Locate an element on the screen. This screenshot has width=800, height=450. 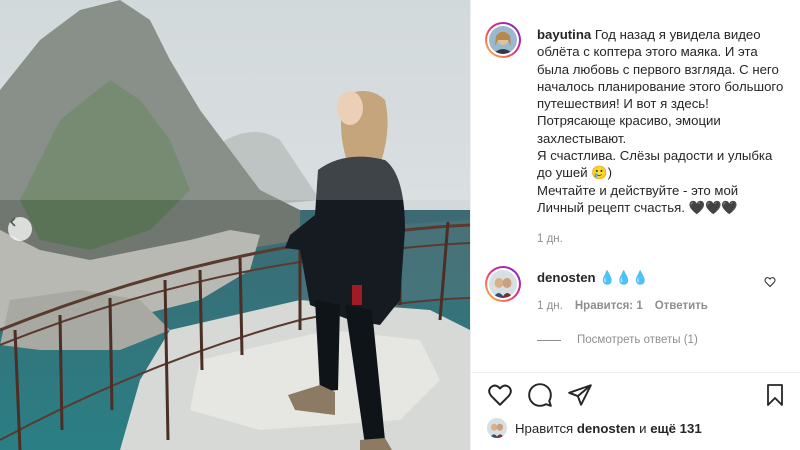
comment-likes-count: Нравится: 1 is located at coordinates (609, 306).